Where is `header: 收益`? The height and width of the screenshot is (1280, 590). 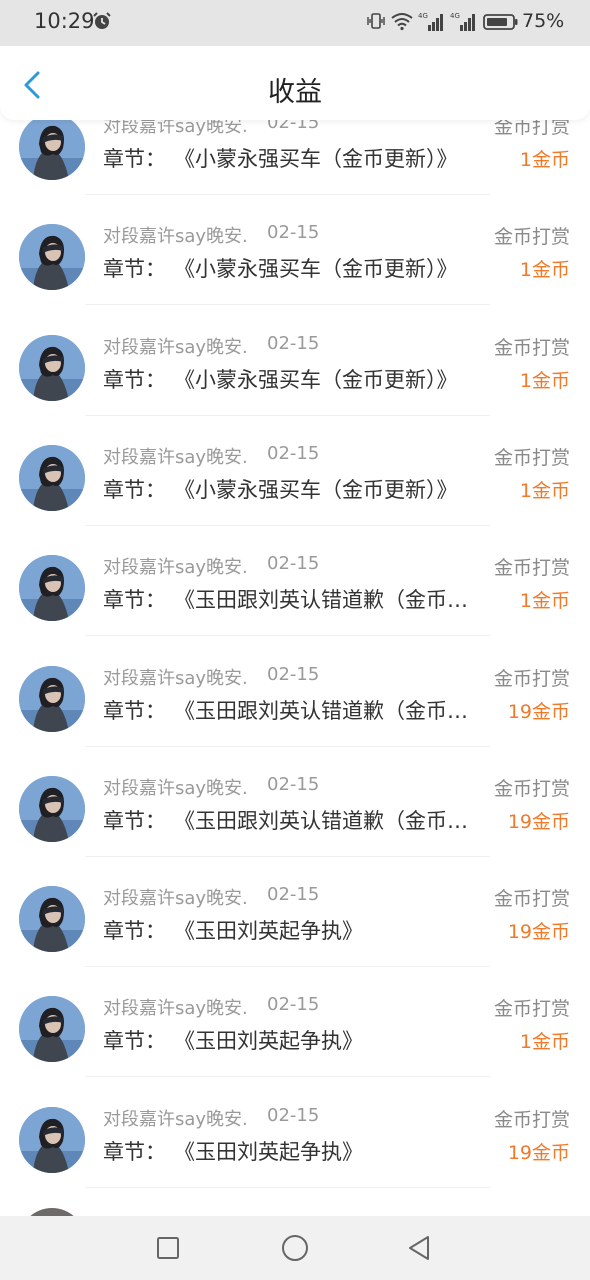 header: 收益 is located at coordinates (295, 83).